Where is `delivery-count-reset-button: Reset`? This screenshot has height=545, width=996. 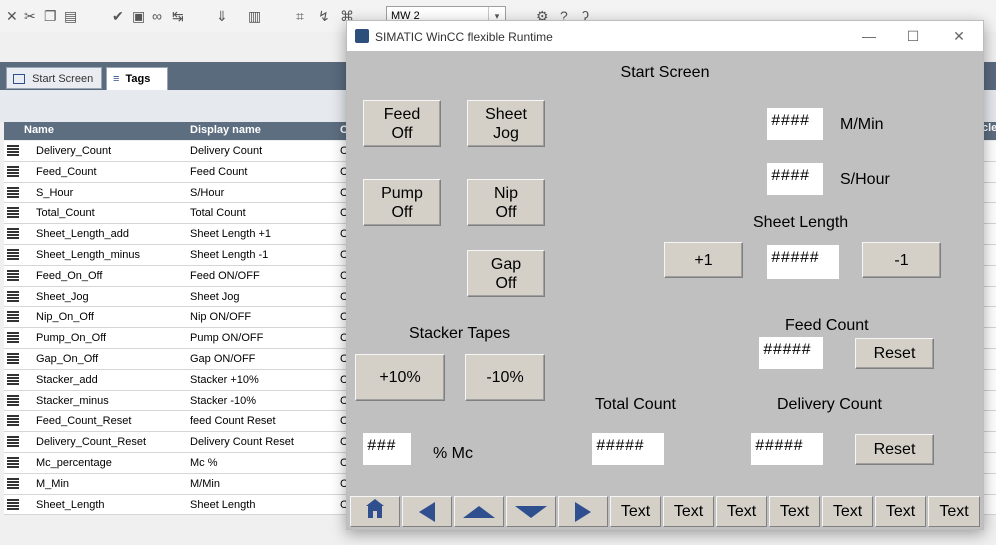 delivery-count-reset-button: Reset is located at coordinates (894, 449).